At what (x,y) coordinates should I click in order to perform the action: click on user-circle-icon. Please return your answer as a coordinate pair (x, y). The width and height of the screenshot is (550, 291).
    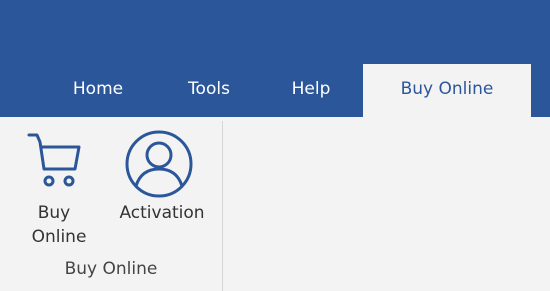
    Looking at the image, I should click on (159, 164).